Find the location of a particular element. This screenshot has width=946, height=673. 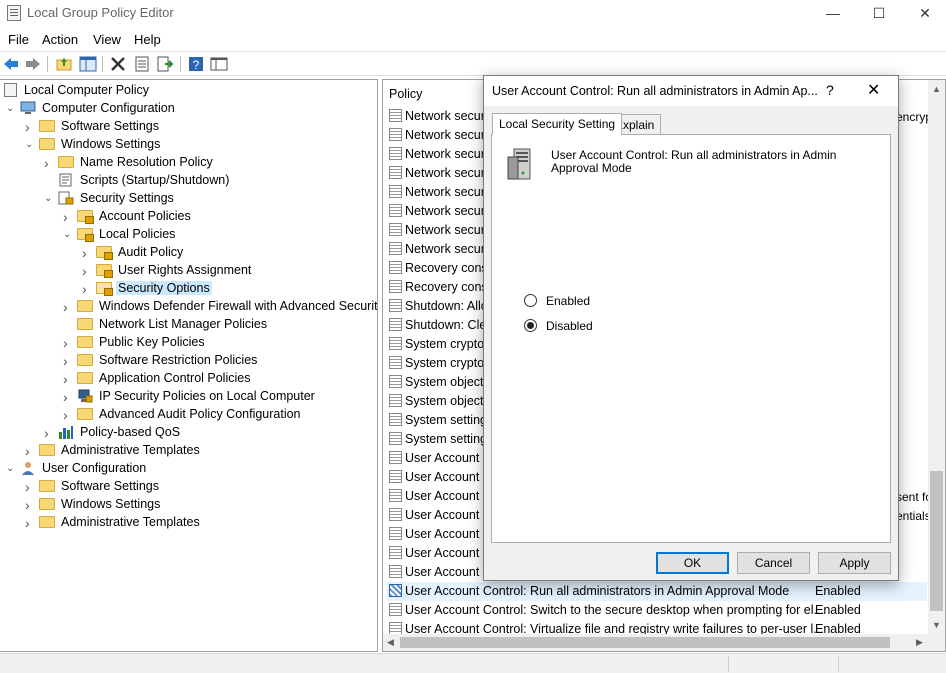

forward-arrow-icon is located at coordinates (33, 64).